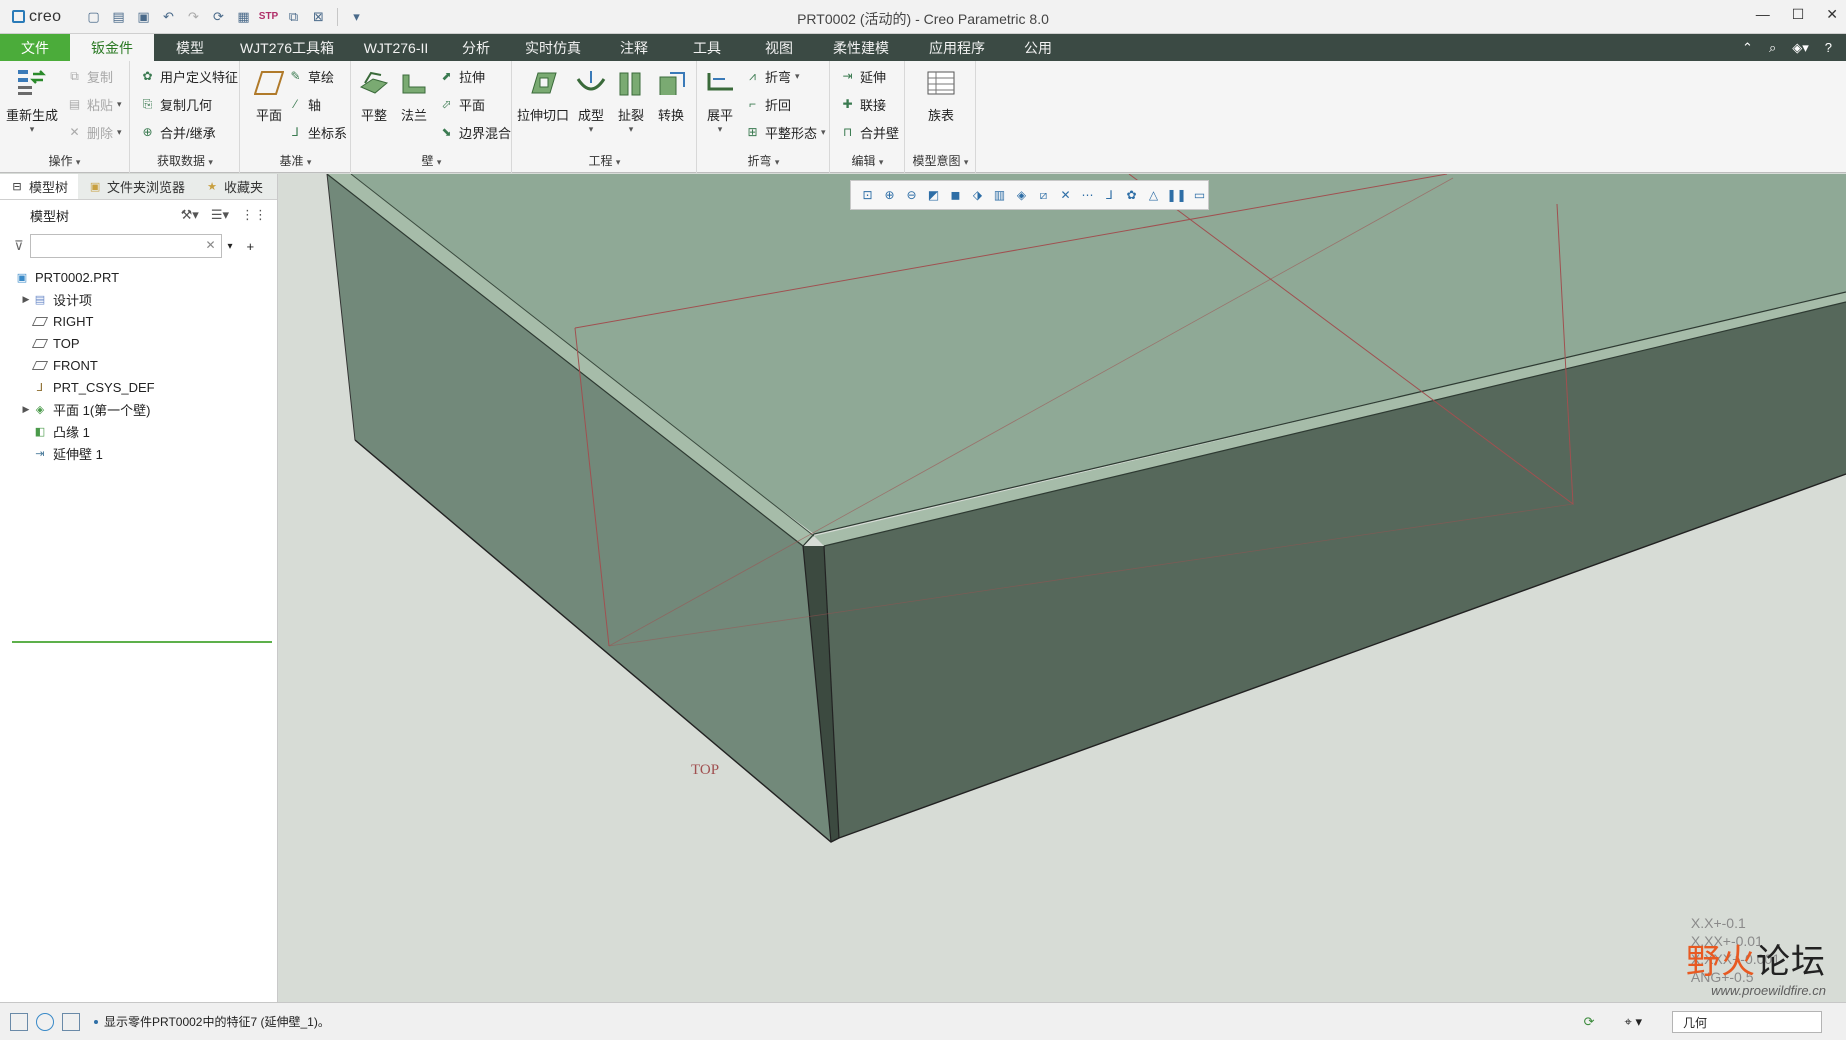 The width and height of the screenshot is (1846, 1040). I want to click on regenerate-icon: ⟳, so click(218, 16).